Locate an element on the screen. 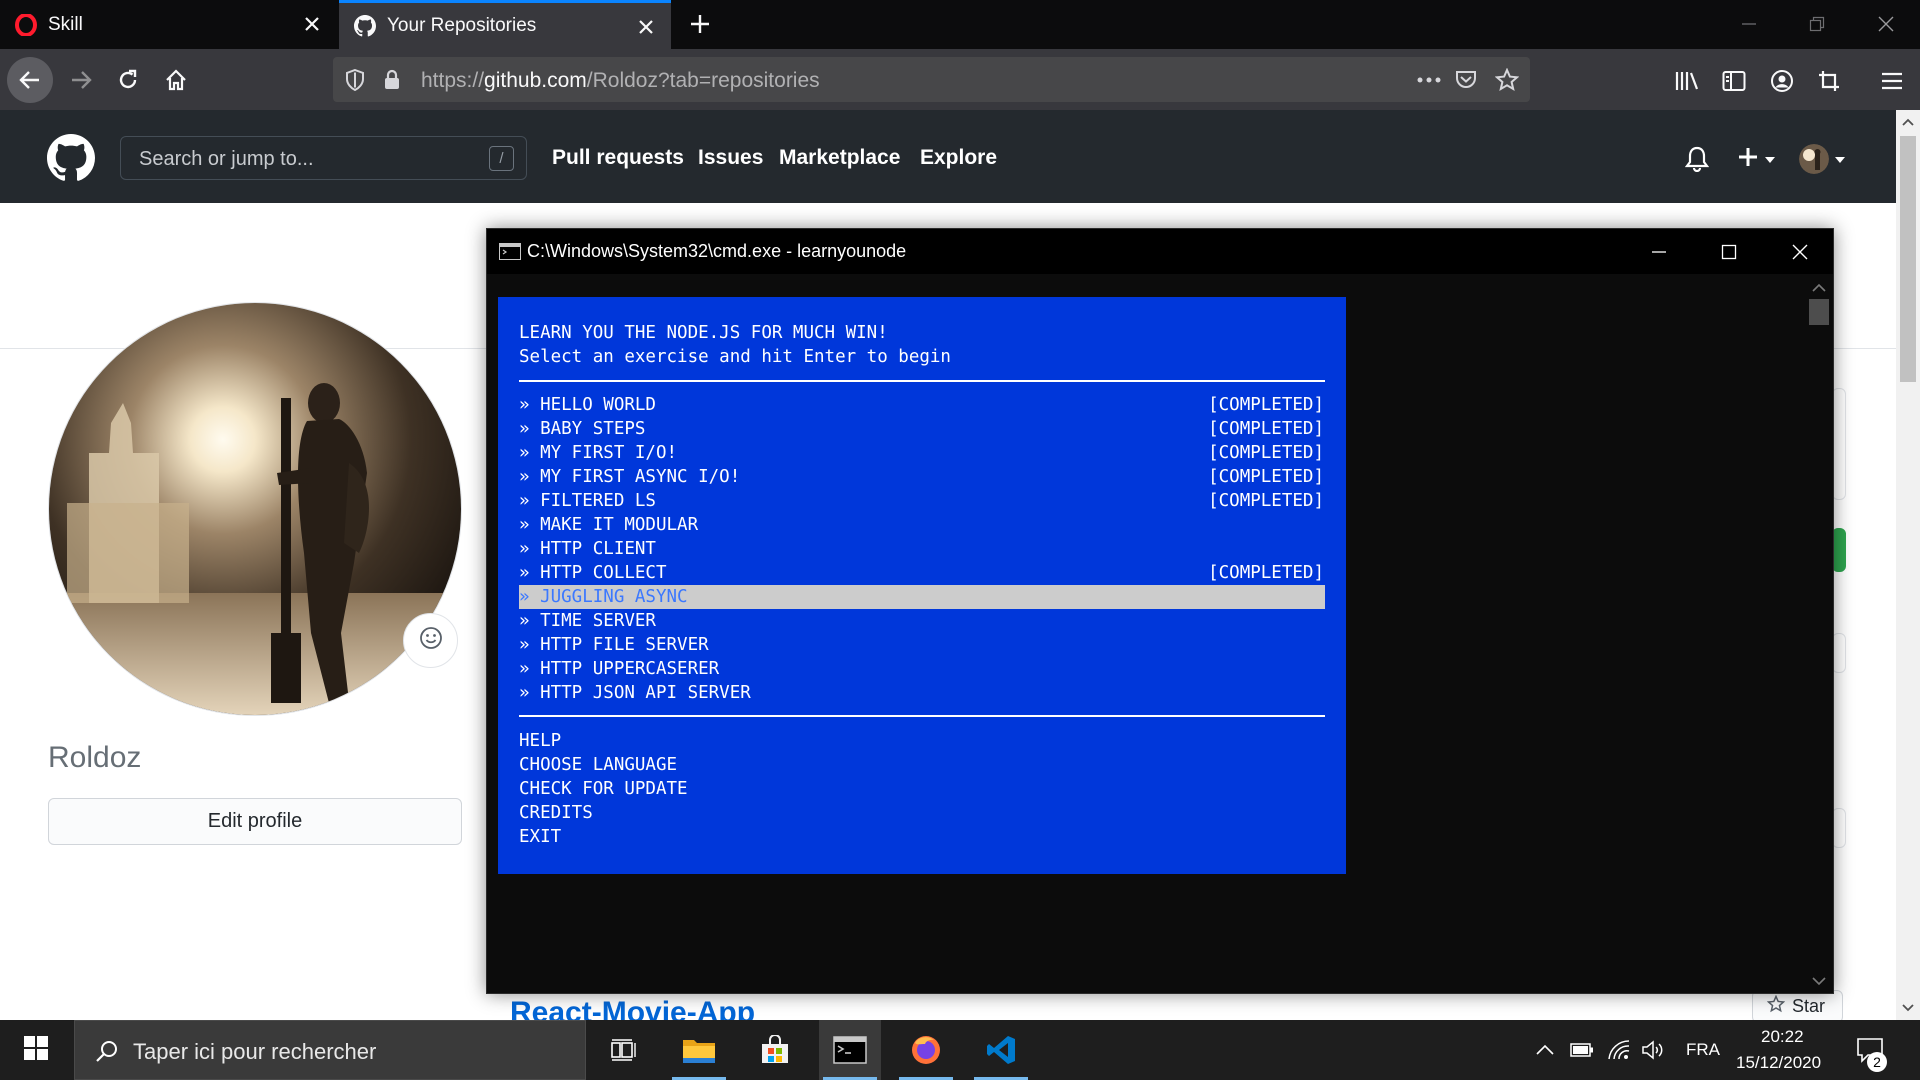 Image resolution: width=1920 pixels, height=1080 pixels. library-icon is located at coordinates (1687, 81).